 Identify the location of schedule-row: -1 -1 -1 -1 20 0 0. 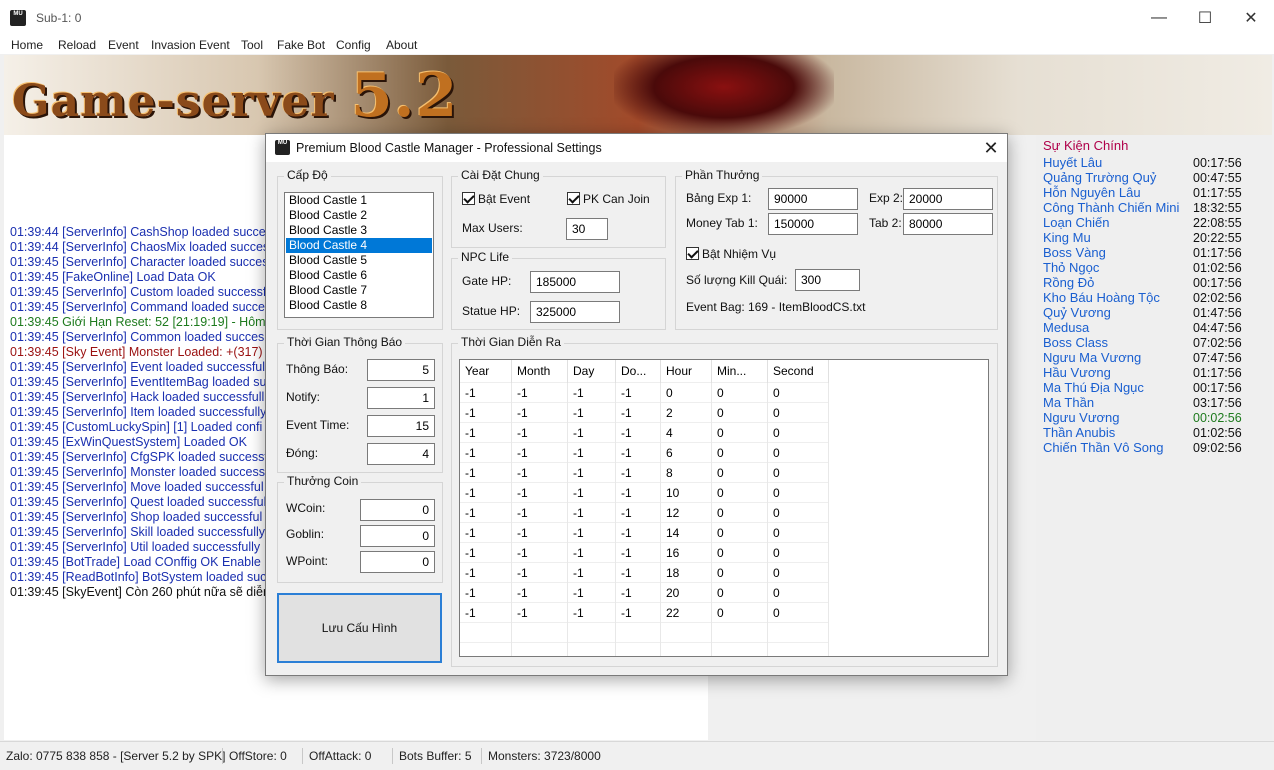
(644, 592).